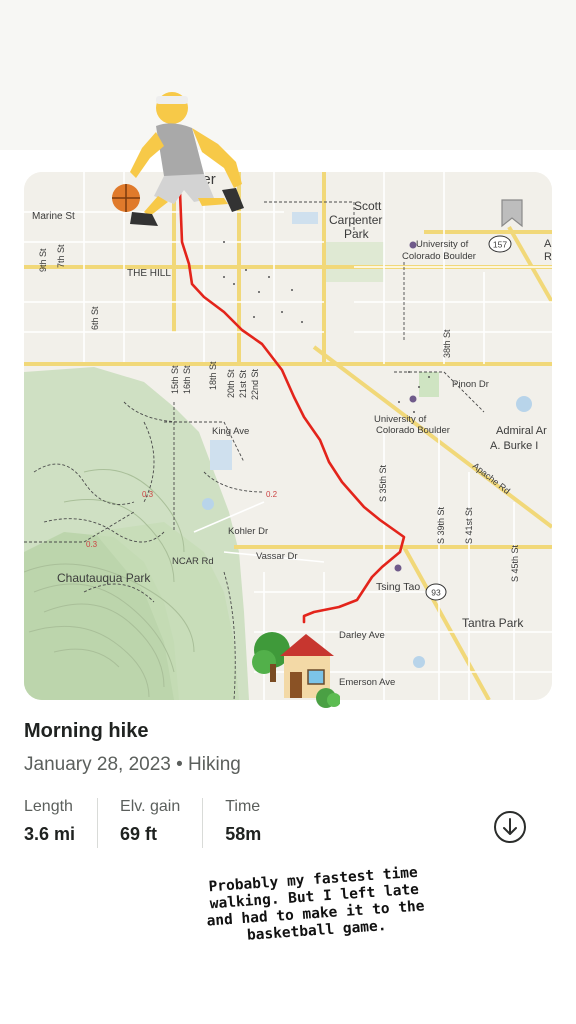  What do you see at coordinates (104, 578) in the screenshot?
I see `map-label-chautauqua: Chautauqua Park` at bounding box center [104, 578].